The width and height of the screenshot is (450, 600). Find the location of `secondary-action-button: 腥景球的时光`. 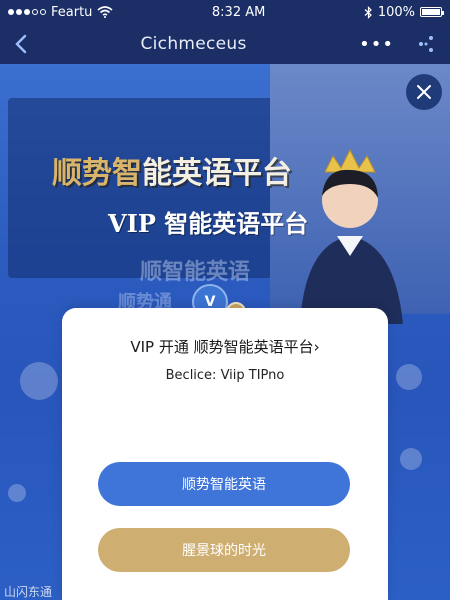

secondary-action-button: 腥景球的时光 is located at coordinates (224, 550).